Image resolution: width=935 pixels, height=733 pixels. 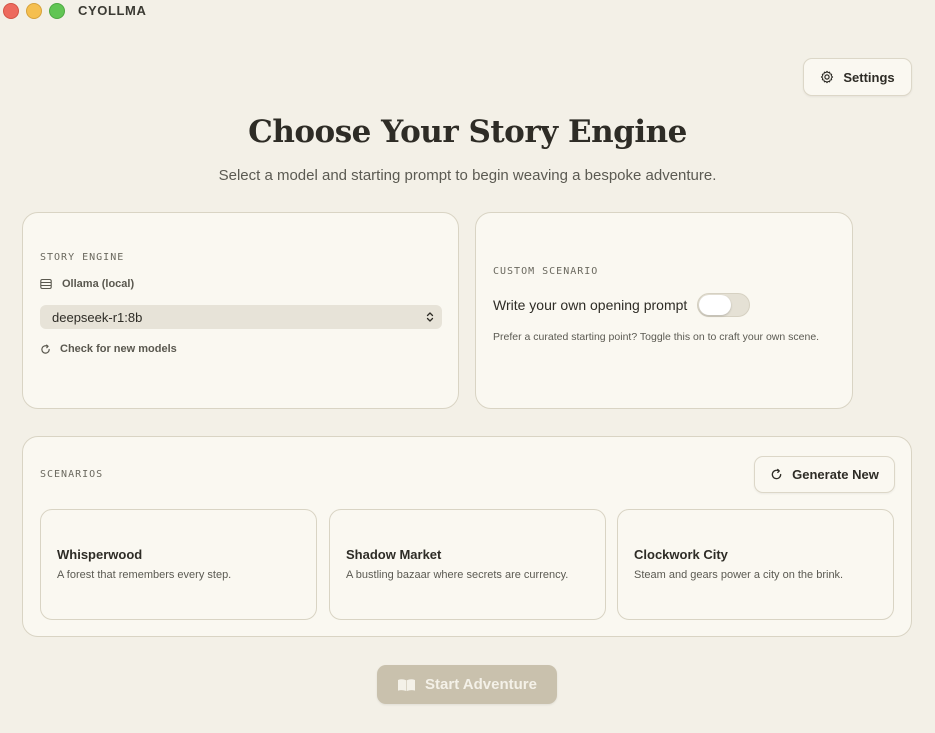 I want to click on chevron-up-down-icon, so click(x=430, y=317).